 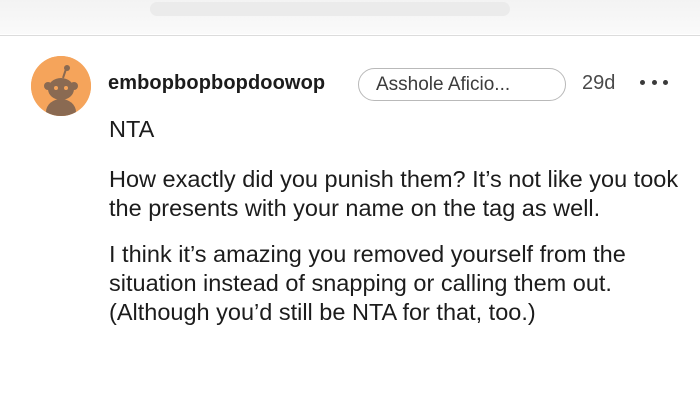 I want to click on faded-text-line, so click(x=330, y=9).